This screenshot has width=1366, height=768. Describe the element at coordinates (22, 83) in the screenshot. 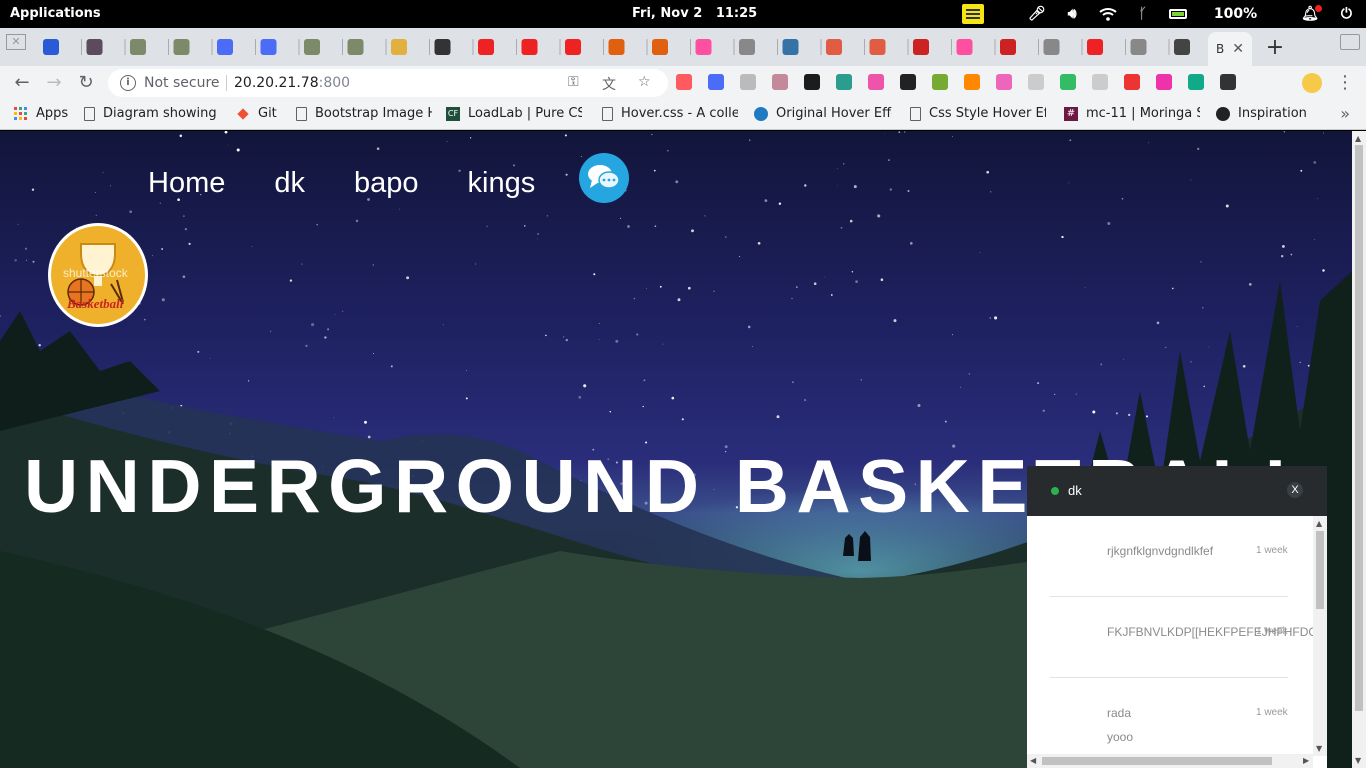

I see `back-arrow-icon: ←` at that location.